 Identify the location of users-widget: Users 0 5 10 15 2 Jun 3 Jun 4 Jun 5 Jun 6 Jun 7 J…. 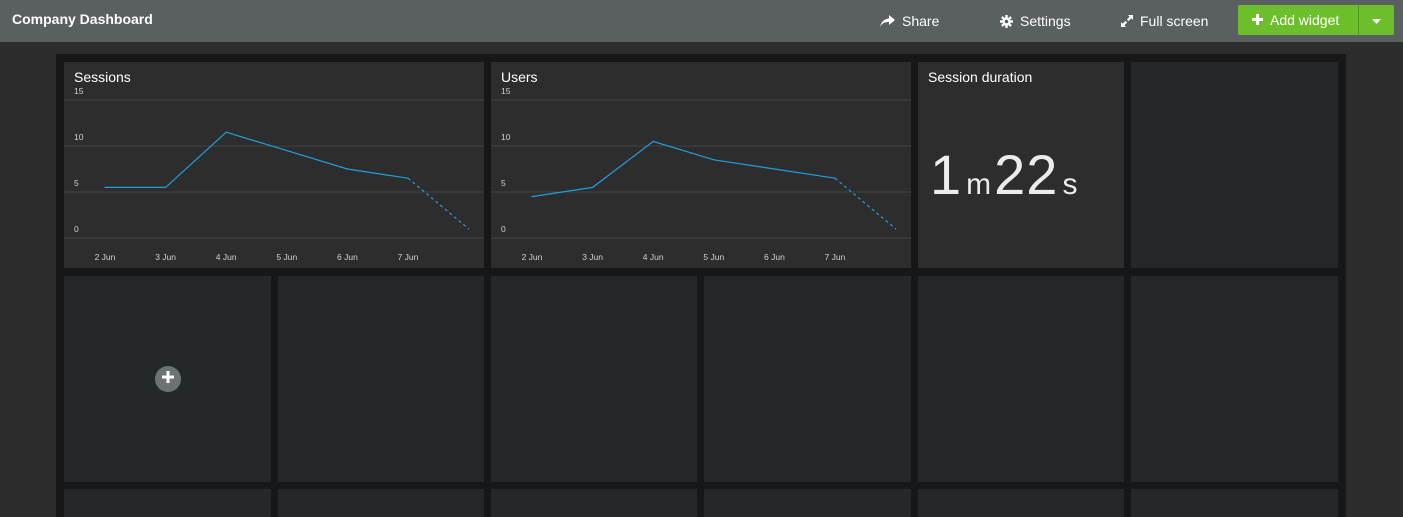
(701, 165).